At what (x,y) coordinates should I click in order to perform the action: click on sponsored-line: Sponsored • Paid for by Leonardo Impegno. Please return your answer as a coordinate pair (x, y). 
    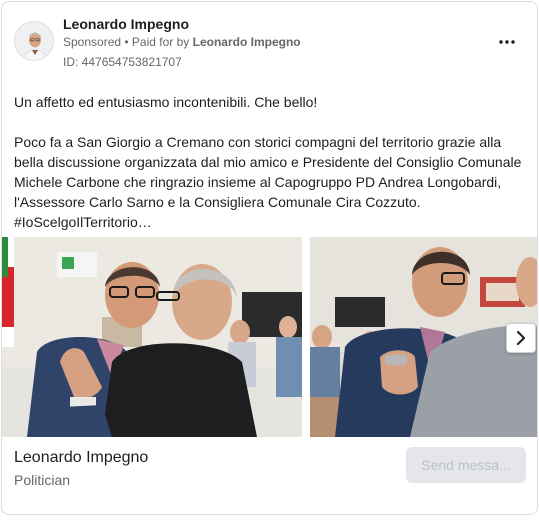
    Looking at the image, I should click on (182, 42).